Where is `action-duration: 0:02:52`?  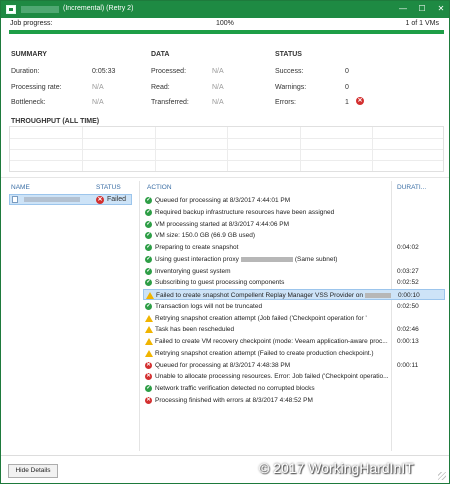 action-duration: 0:02:52 is located at coordinates (408, 283).